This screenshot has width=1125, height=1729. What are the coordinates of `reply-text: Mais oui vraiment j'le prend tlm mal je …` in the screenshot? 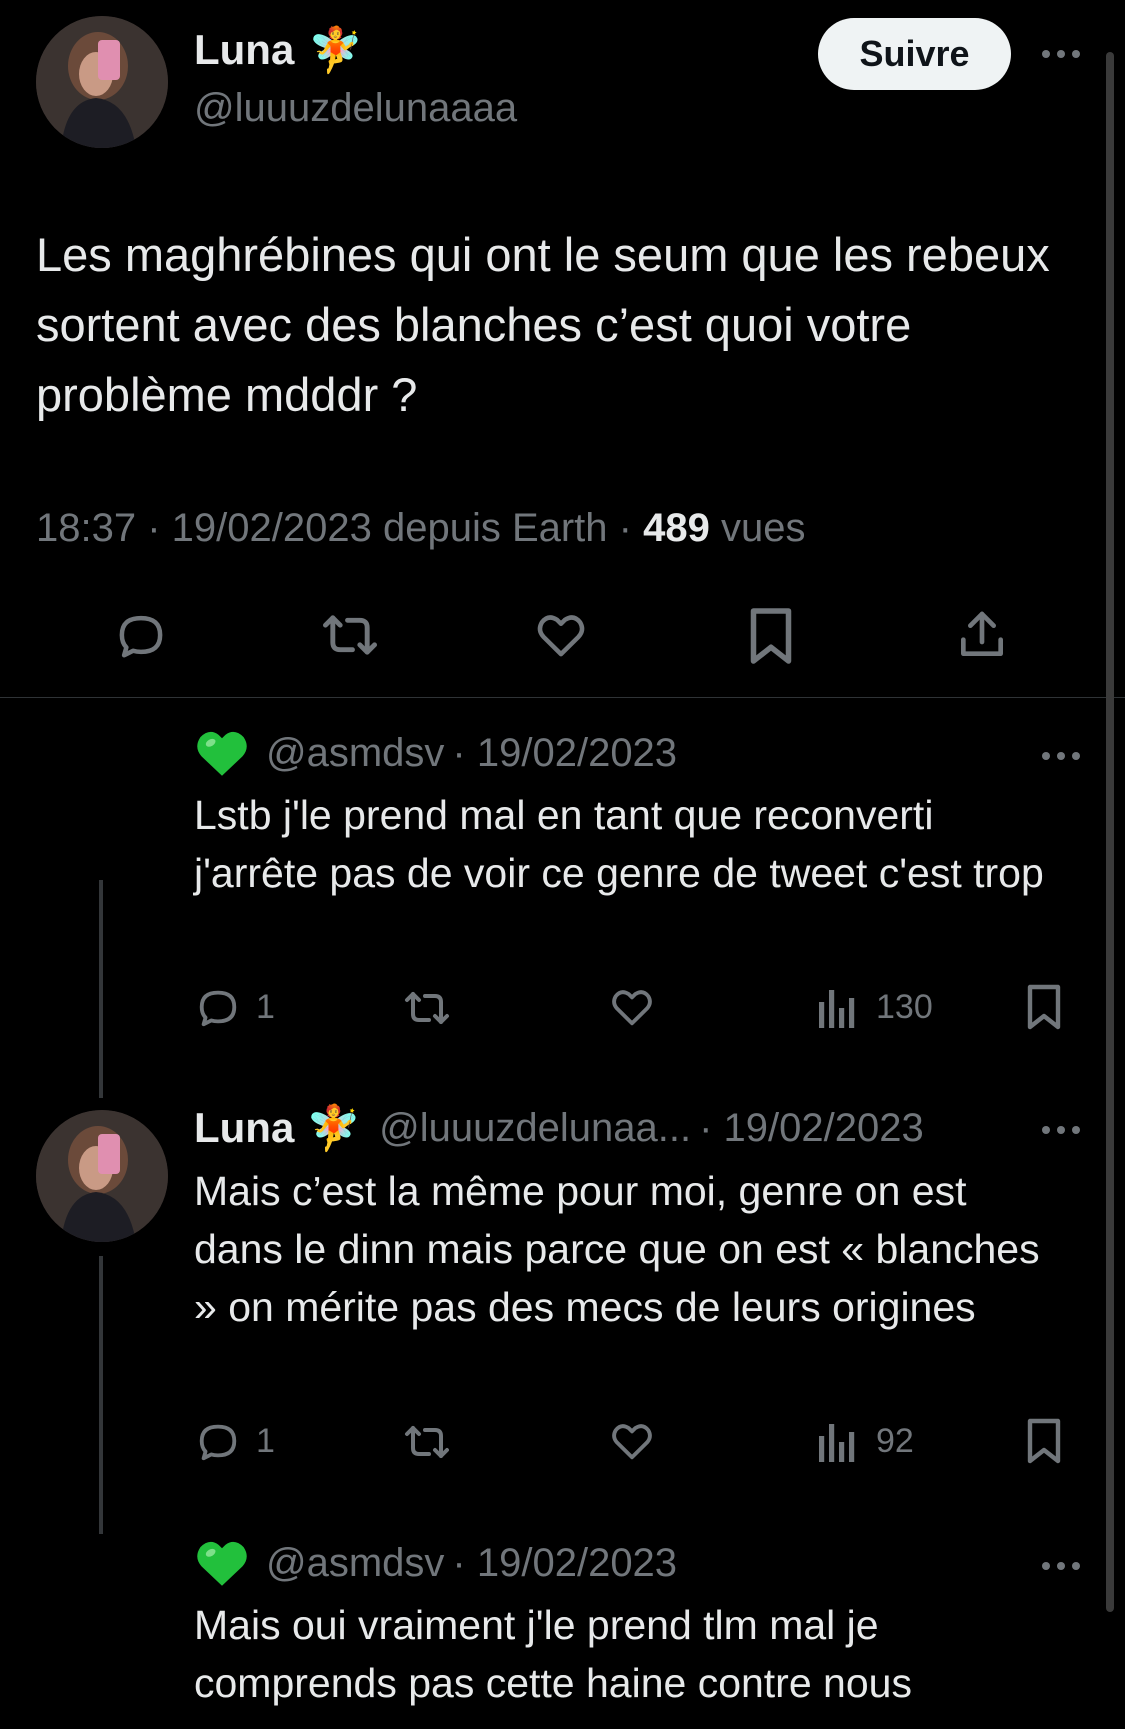 It's located at (553, 1654).